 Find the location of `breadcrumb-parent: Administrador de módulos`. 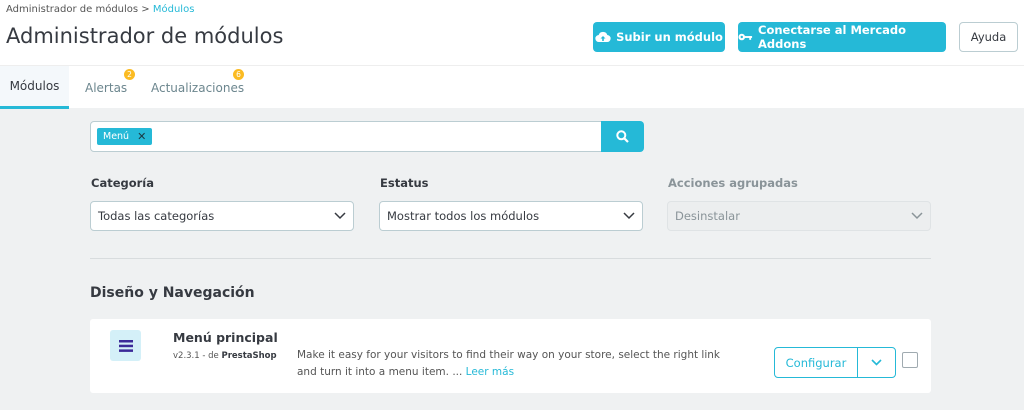

breadcrumb-parent: Administrador de módulos is located at coordinates (72, 9).